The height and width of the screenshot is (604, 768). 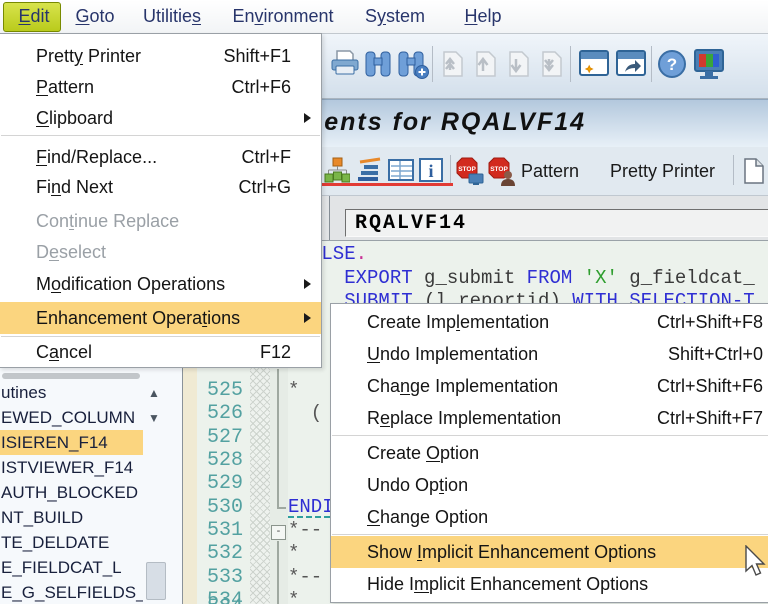 What do you see at coordinates (224, 577) in the screenshot?
I see `line-number: 533` at bounding box center [224, 577].